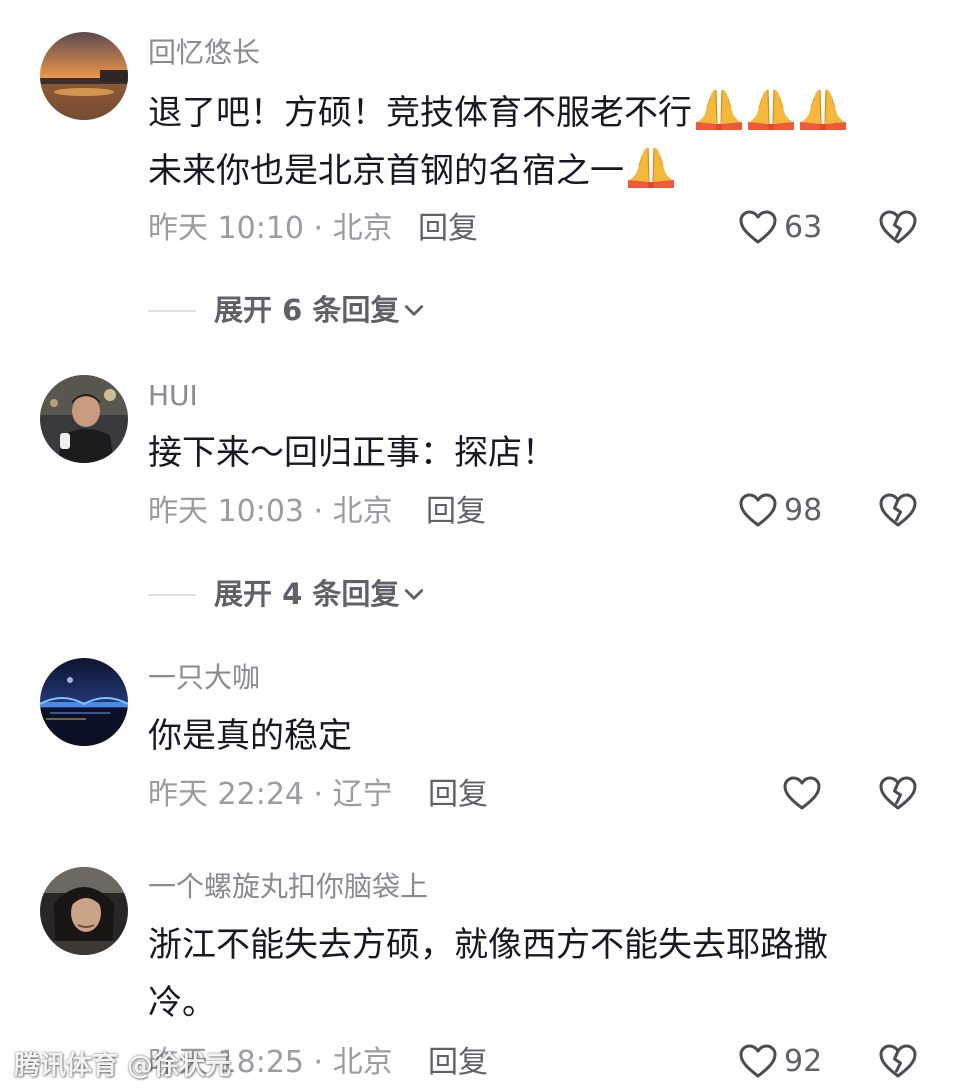  I want to click on comment-username: 一只大咖, so click(204, 678).